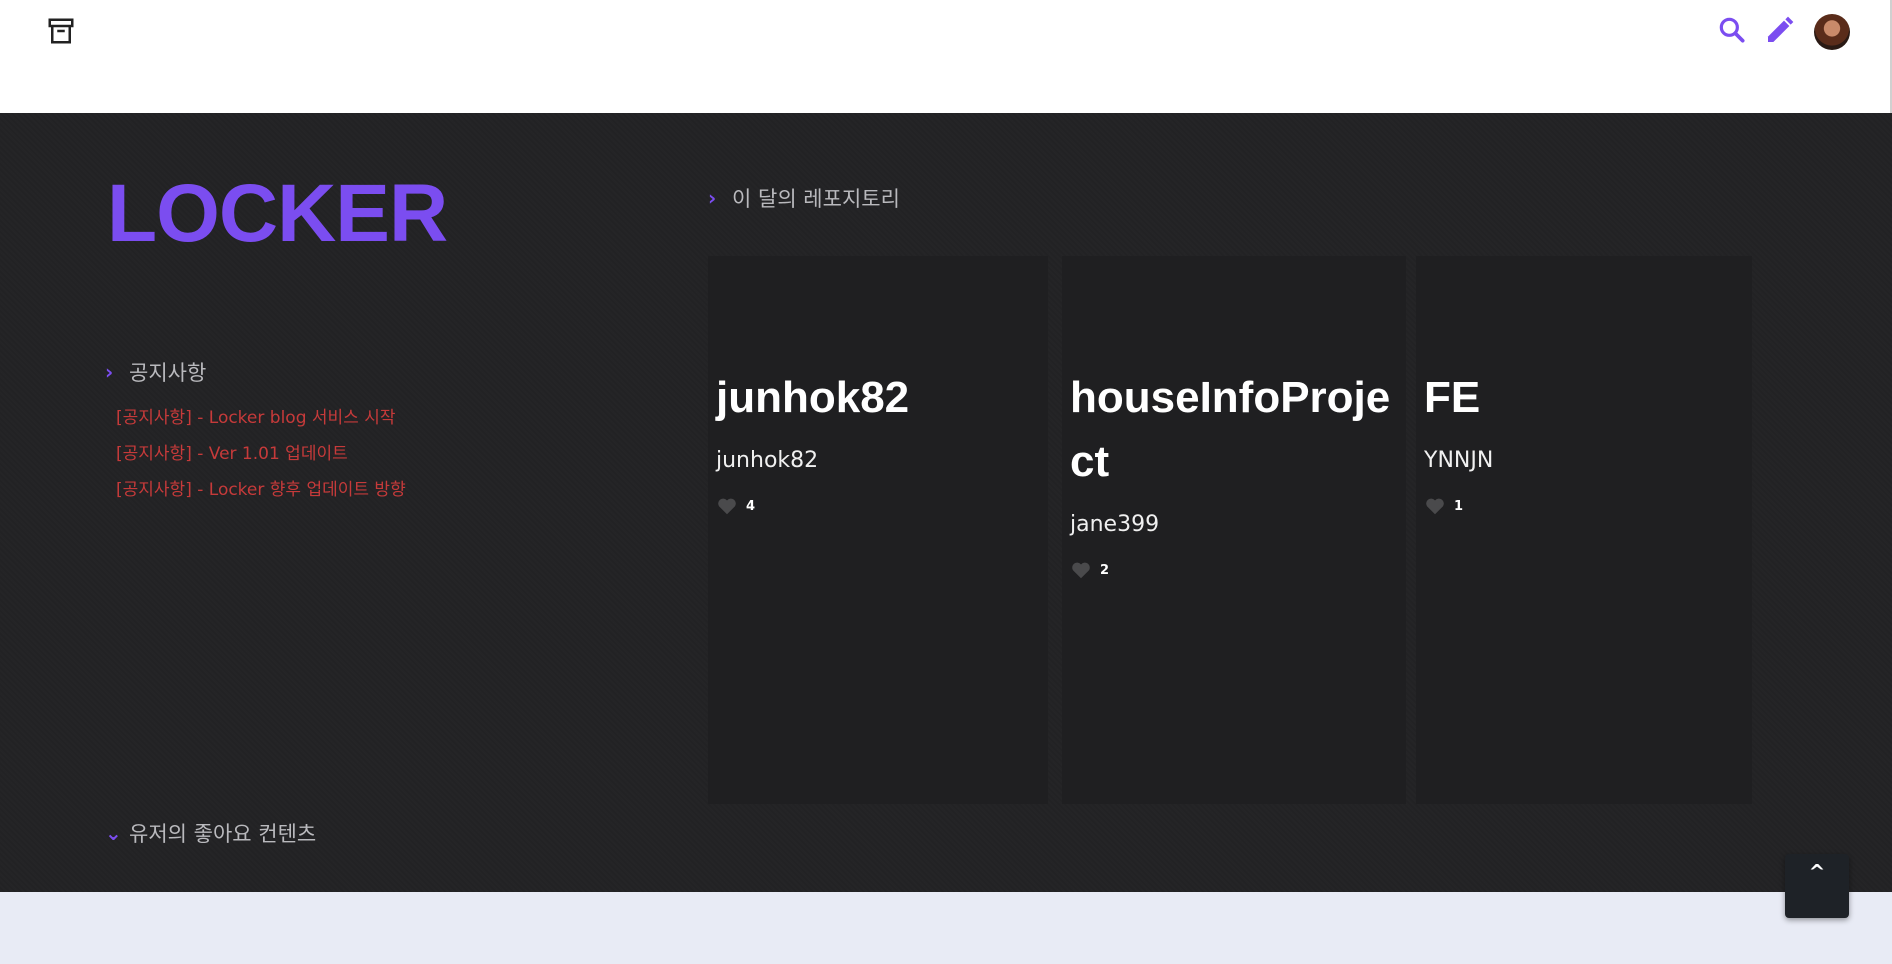 The width and height of the screenshot is (1892, 964). I want to click on repo-card: junhok82 junhok82 4, so click(878, 530).